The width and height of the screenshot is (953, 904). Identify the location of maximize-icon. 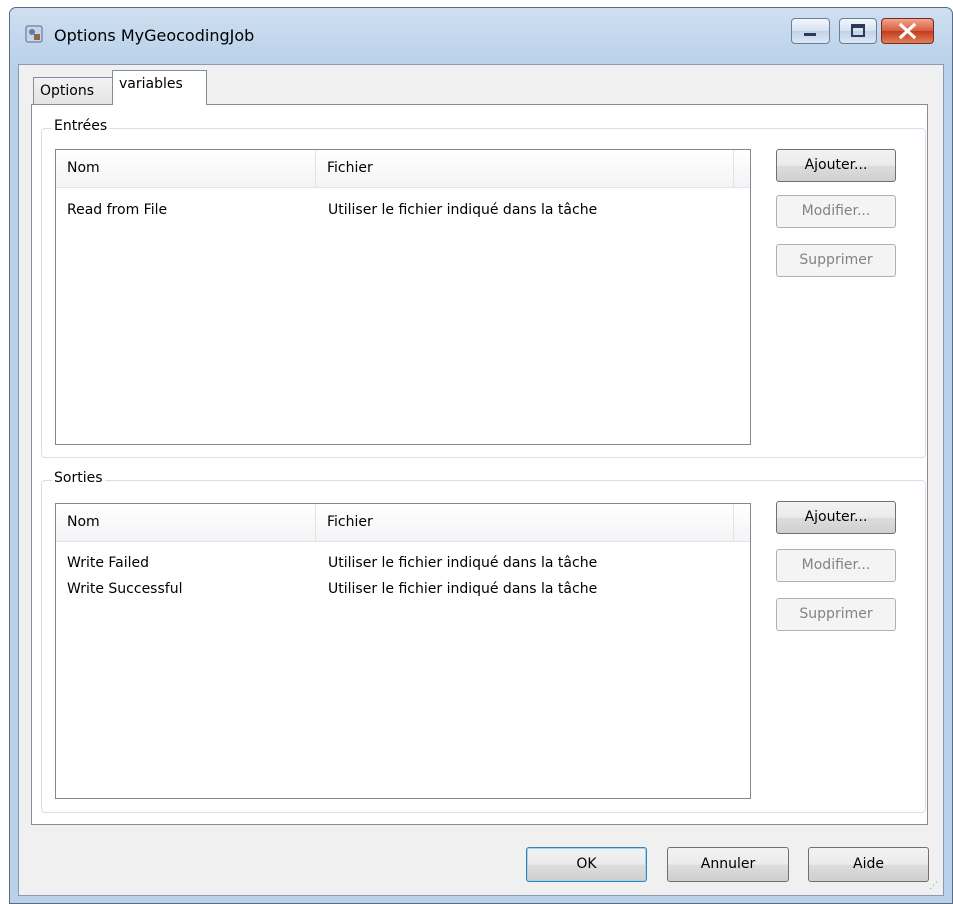
(858, 30).